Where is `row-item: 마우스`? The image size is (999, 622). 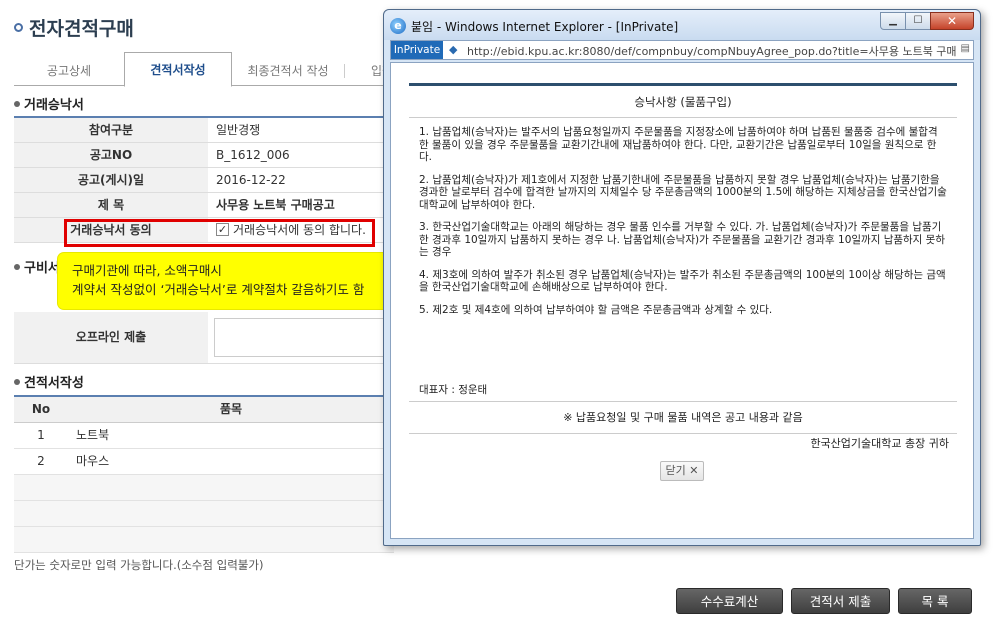 row-item: 마우스 is located at coordinates (93, 461).